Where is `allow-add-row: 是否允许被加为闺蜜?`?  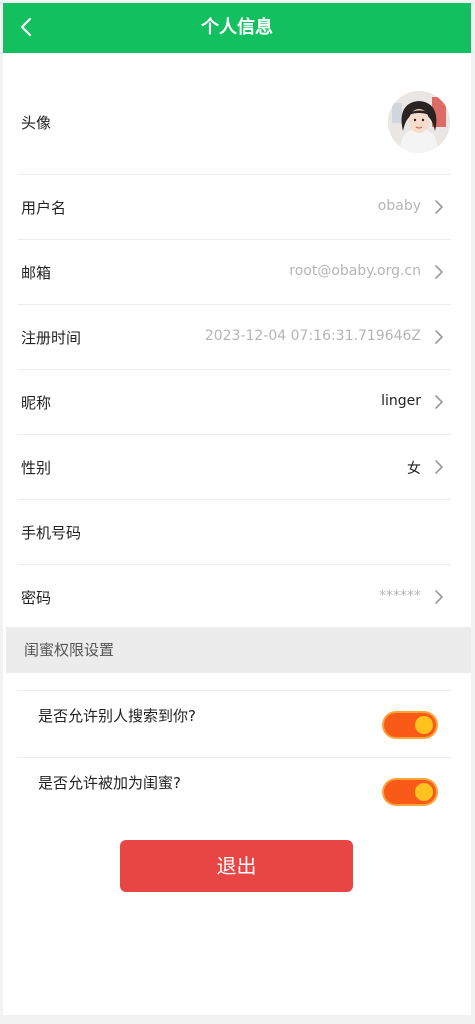
allow-add-row: 是否允许被加为闺蜜? is located at coordinates (234, 790).